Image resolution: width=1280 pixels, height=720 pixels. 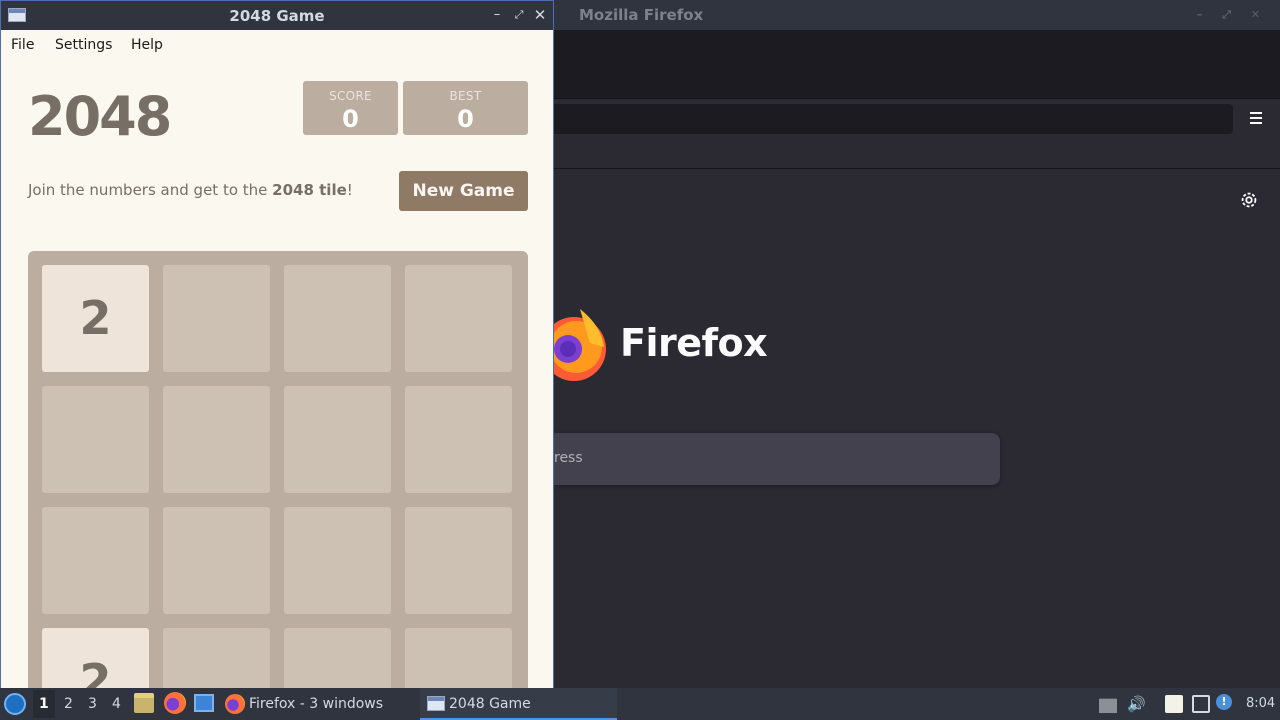 I want to click on workspace-4: 4, so click(x=116, y=704).